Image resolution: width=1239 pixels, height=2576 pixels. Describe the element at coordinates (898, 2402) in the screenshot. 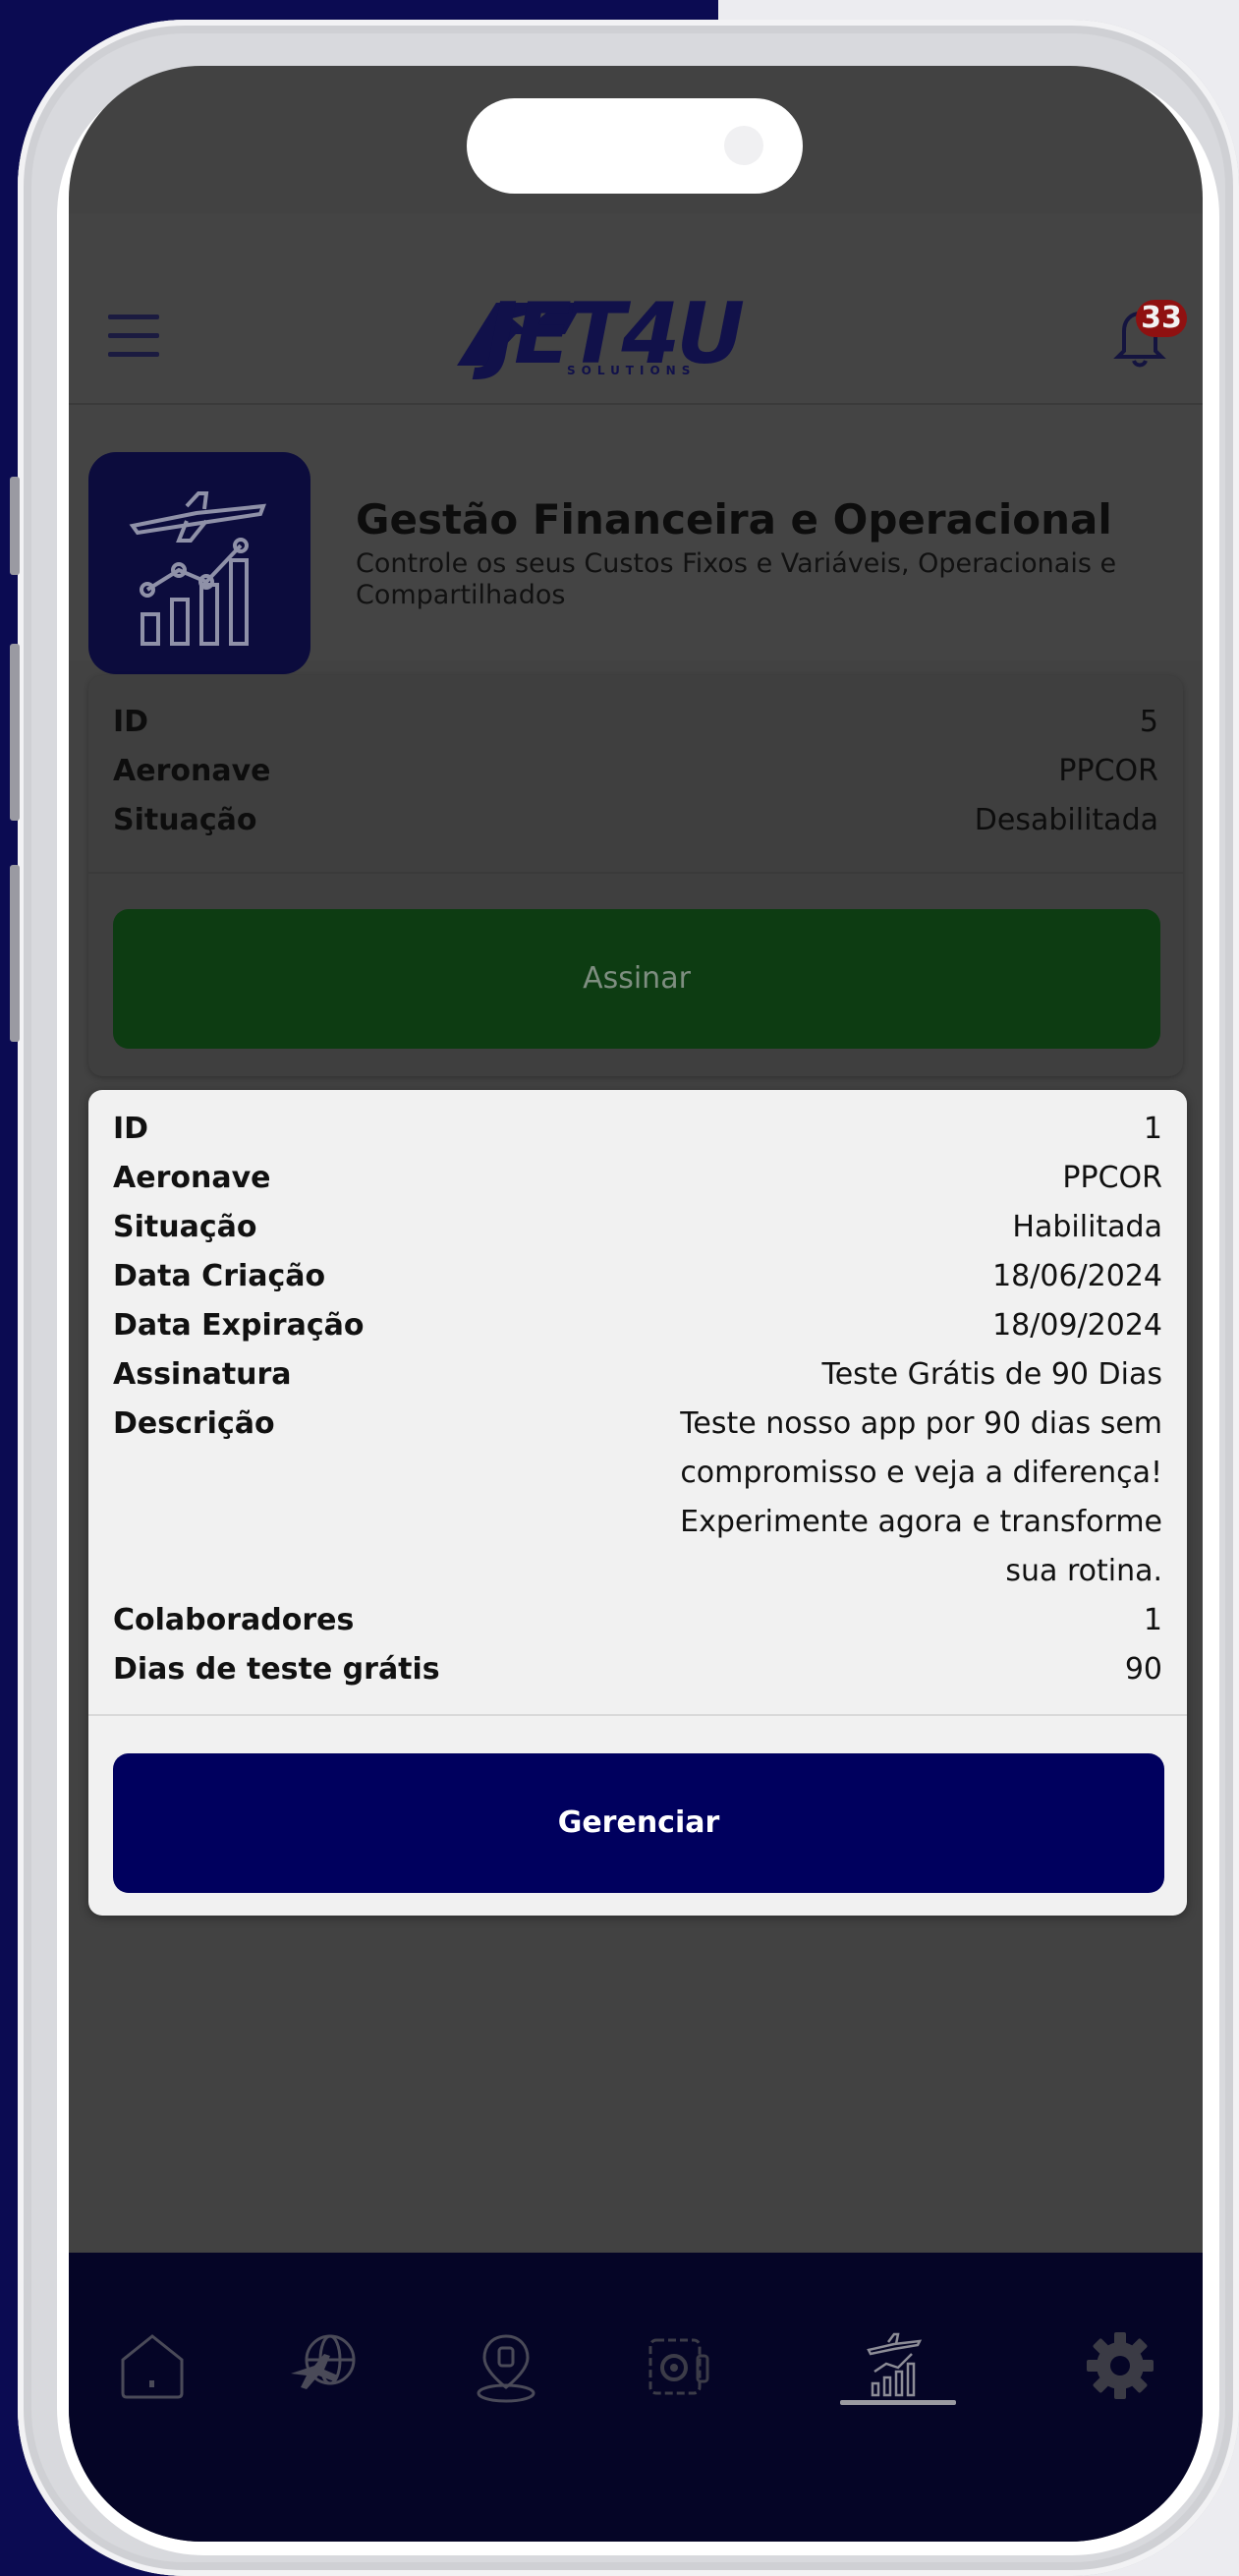

I see `active-tab-indicator` at that location.